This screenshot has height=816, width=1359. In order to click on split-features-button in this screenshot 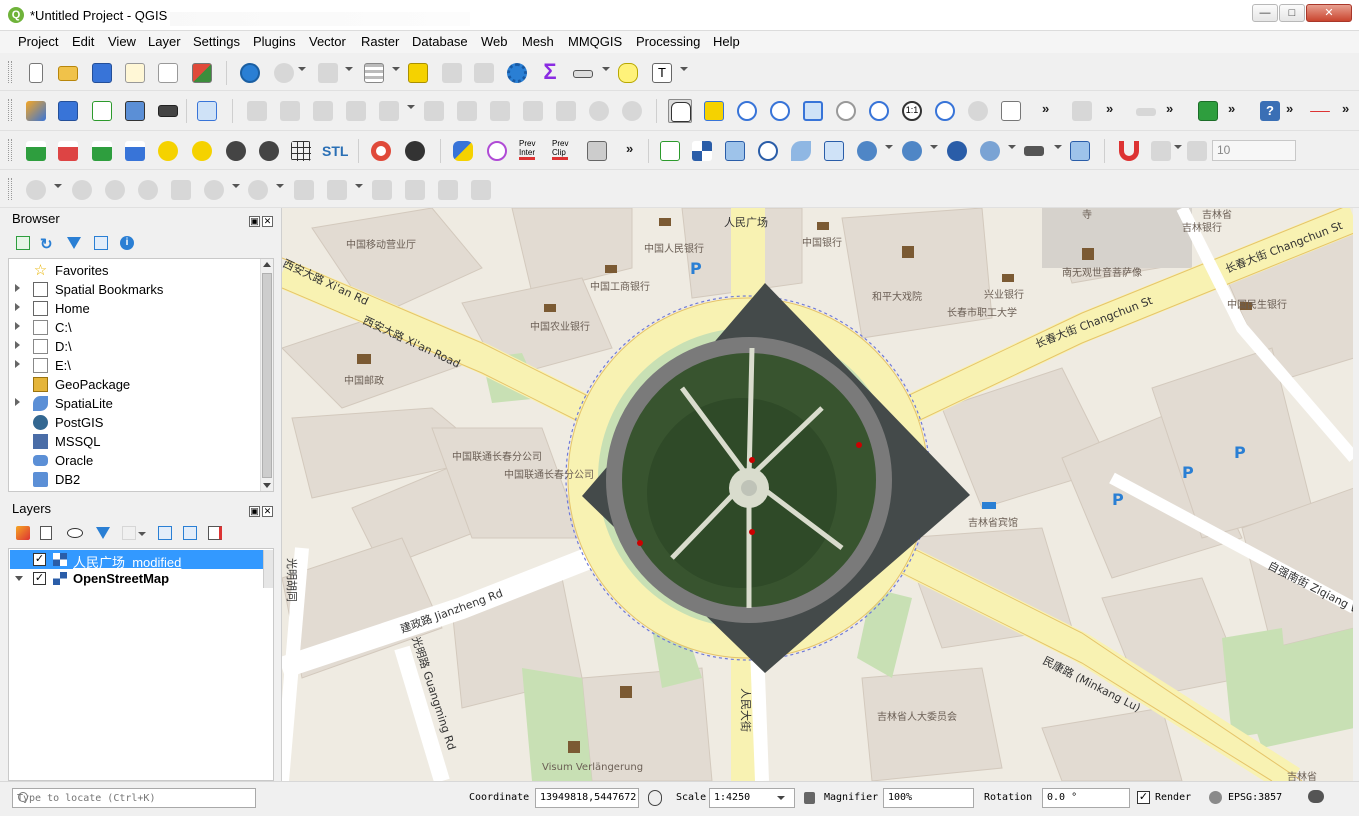, I will do `click(415, 190)`.